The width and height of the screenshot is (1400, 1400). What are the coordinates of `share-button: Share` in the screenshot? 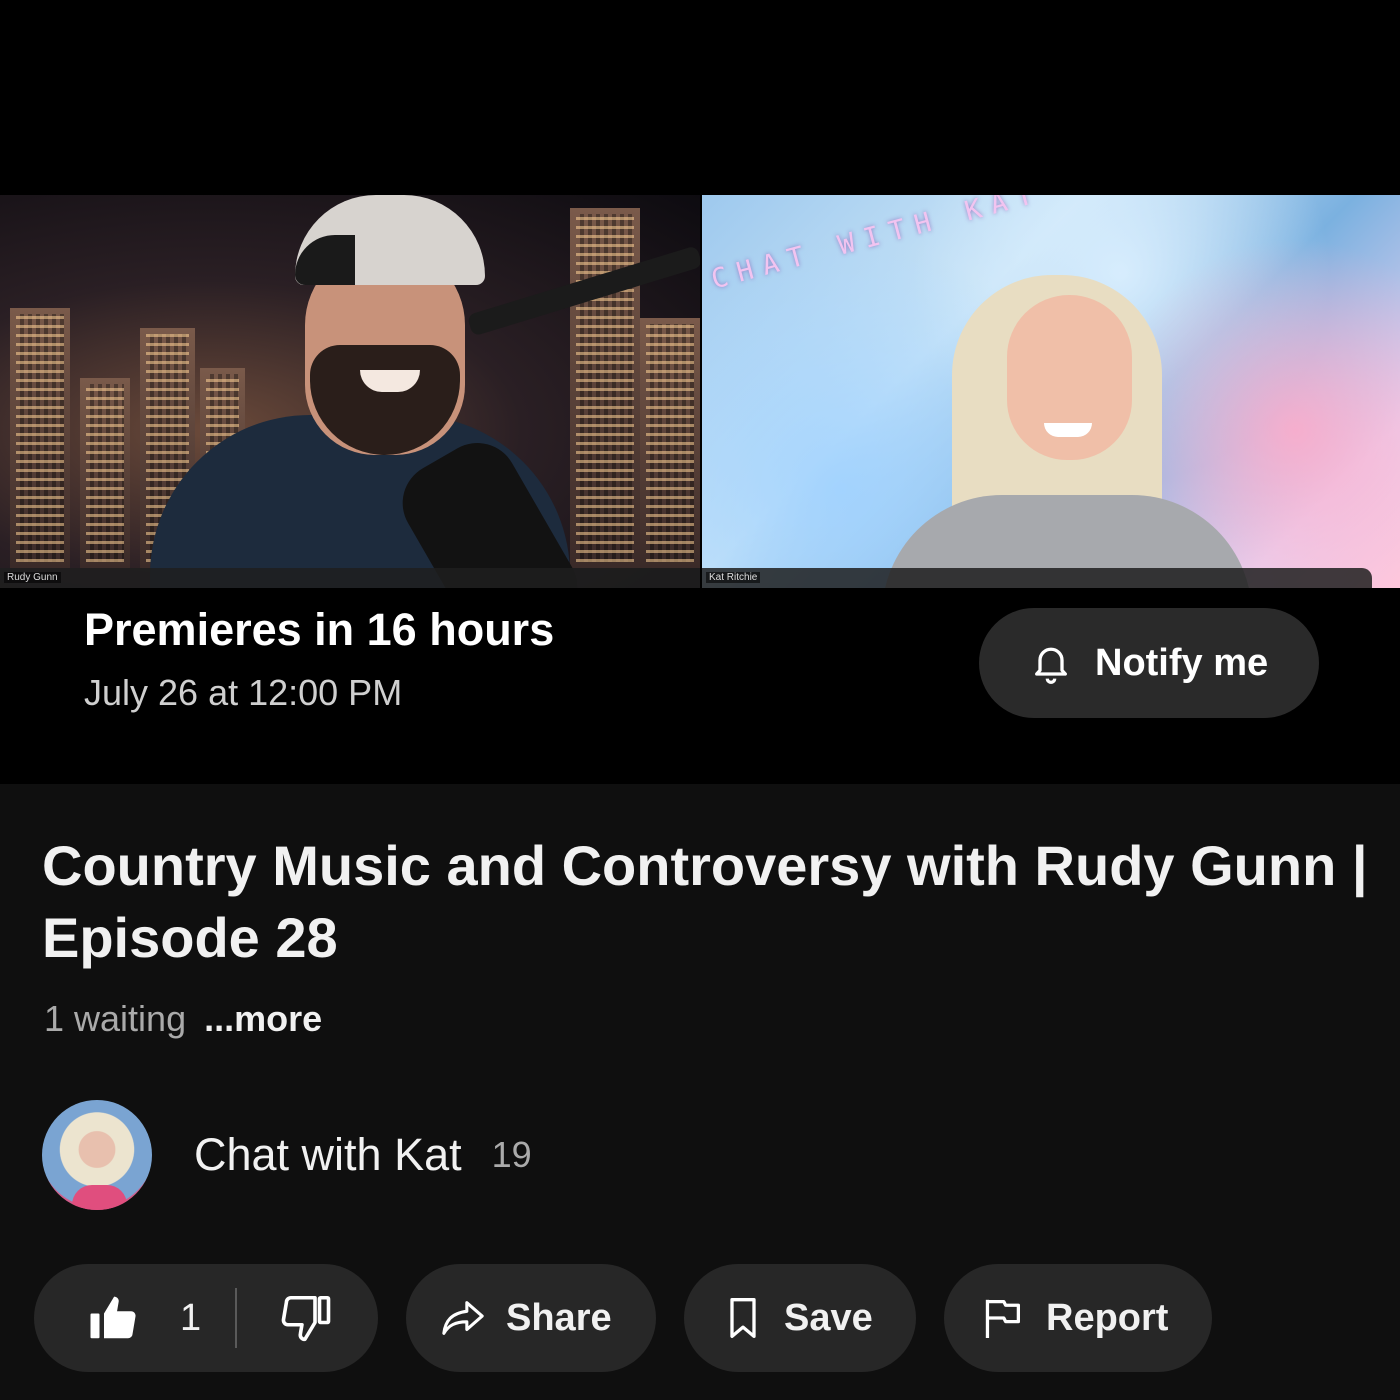 It's located at (531, 1318).